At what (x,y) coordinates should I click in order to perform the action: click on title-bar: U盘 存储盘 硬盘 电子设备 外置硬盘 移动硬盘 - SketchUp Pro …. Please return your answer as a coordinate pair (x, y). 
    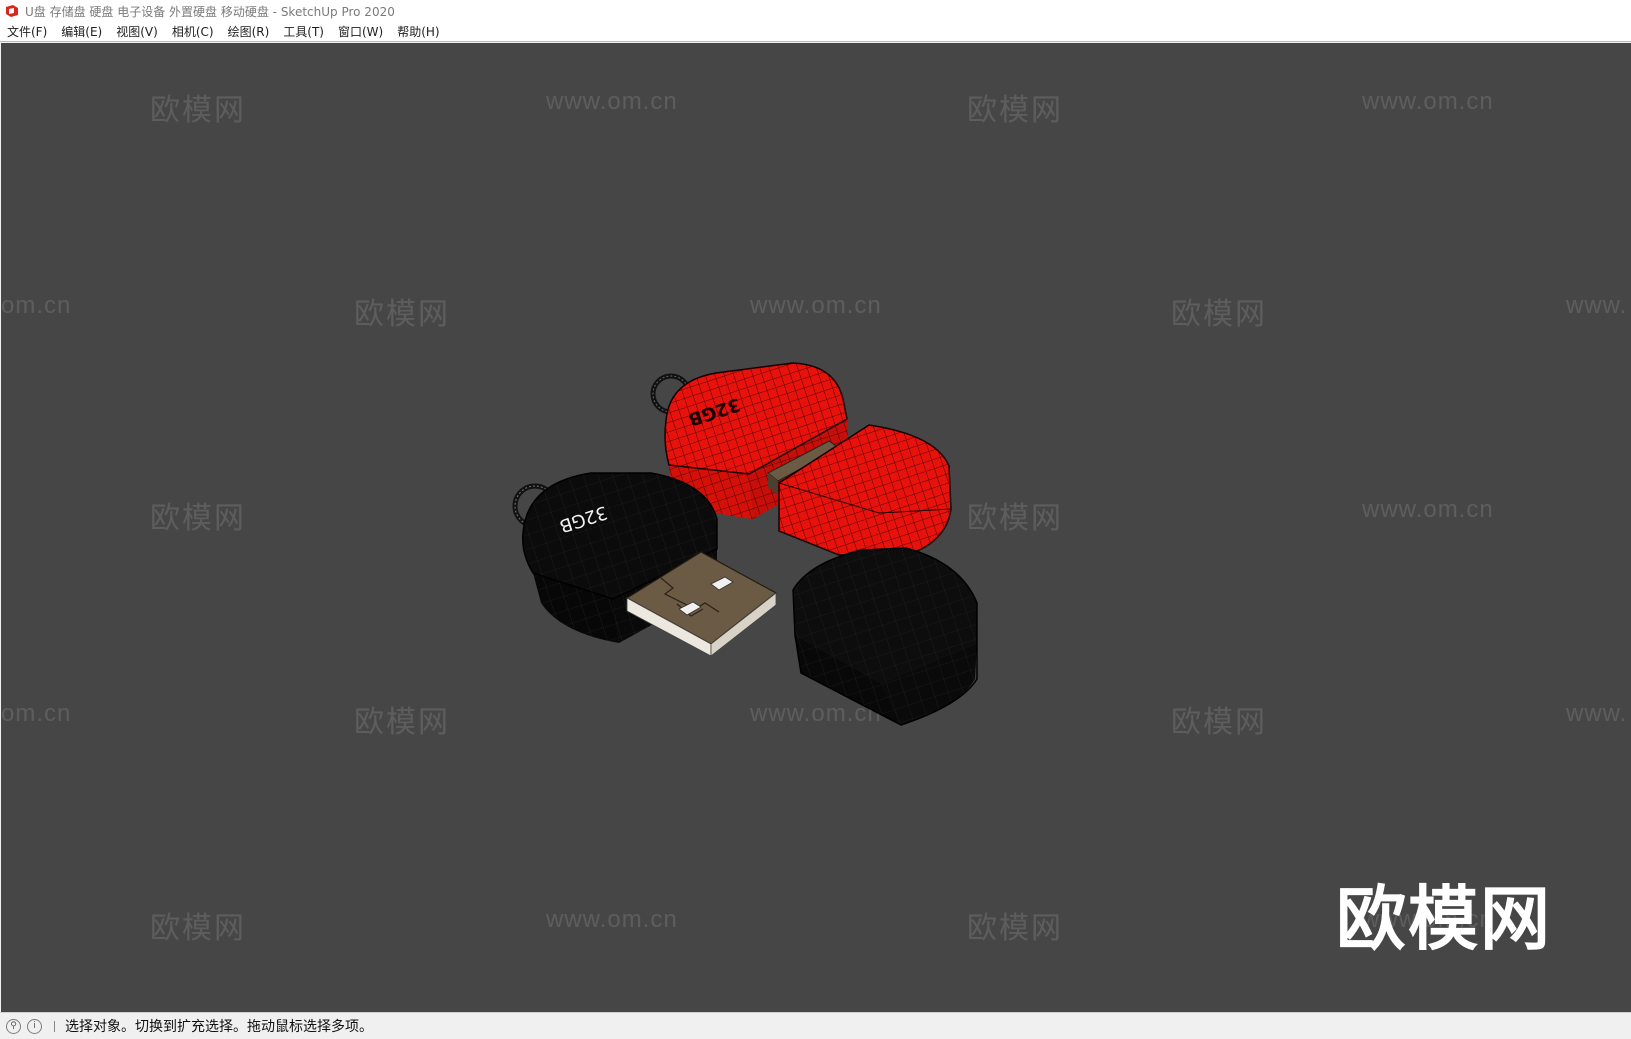
    Looking at the image, I should click on (815, 11).